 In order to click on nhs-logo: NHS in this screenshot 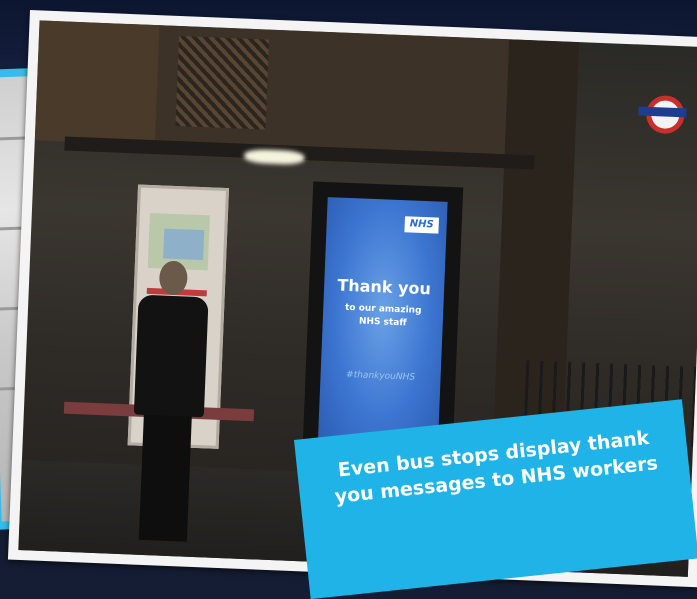, I will do `click(421, 225)`.